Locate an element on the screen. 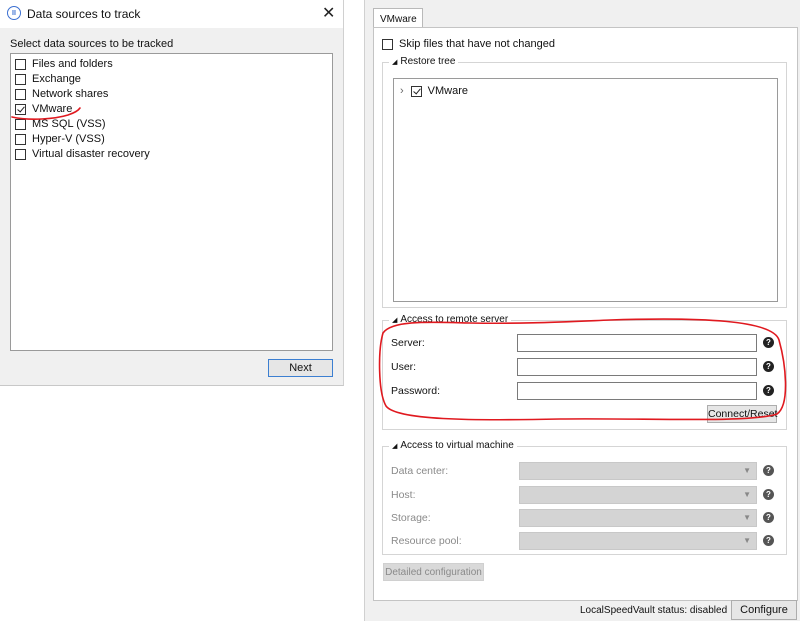 The height and width of the screenshot is (621, 800). server-input is located at coordinates (637, 343).